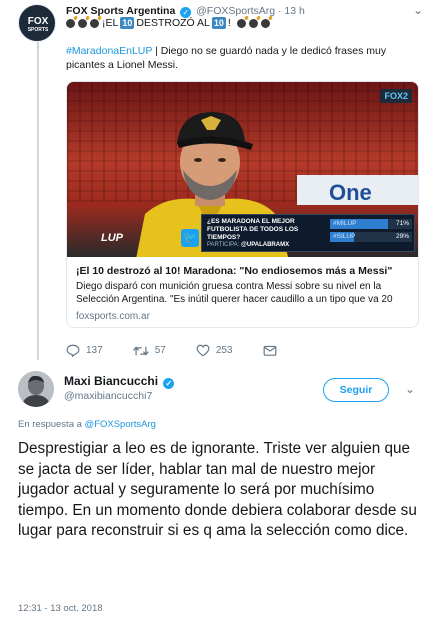 The height and width of the screenshot is (621, 441). Describe the element at coordinates (214, 350) in the screenshot. I see `like-action: 253` at that location.